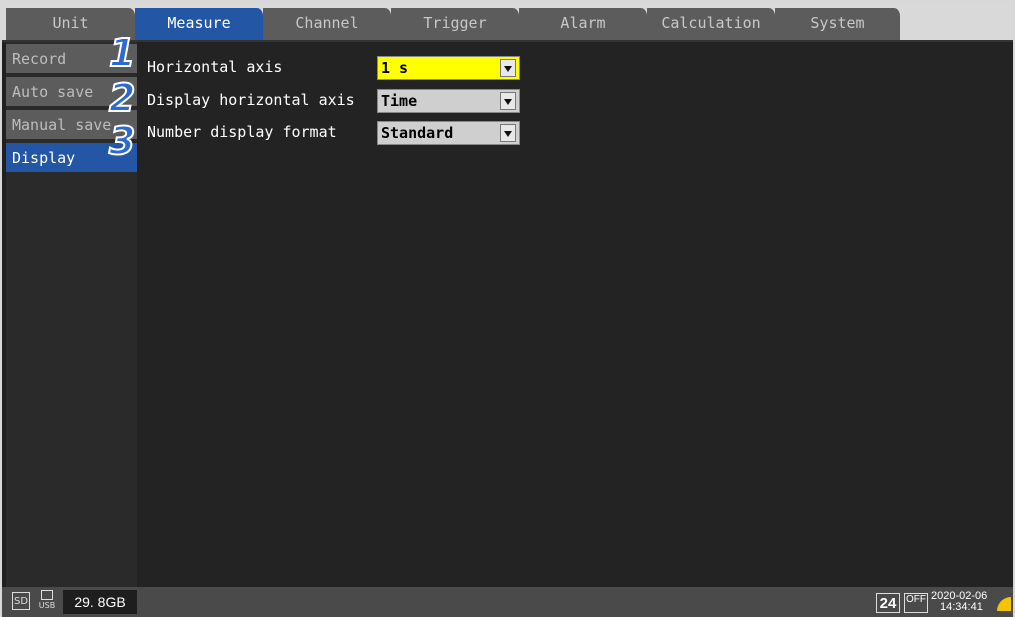 The width and height of the screenshot is (1015, 617). What do you see at coordinates (251, 100) in the screenshot?
I see `display-horizontal-axis-label: Display horizontal axis` at bounding box center [251, 100].